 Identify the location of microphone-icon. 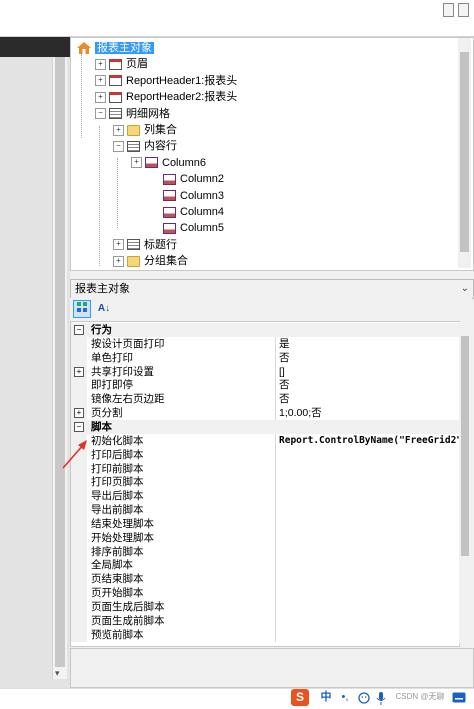
(381, 700).